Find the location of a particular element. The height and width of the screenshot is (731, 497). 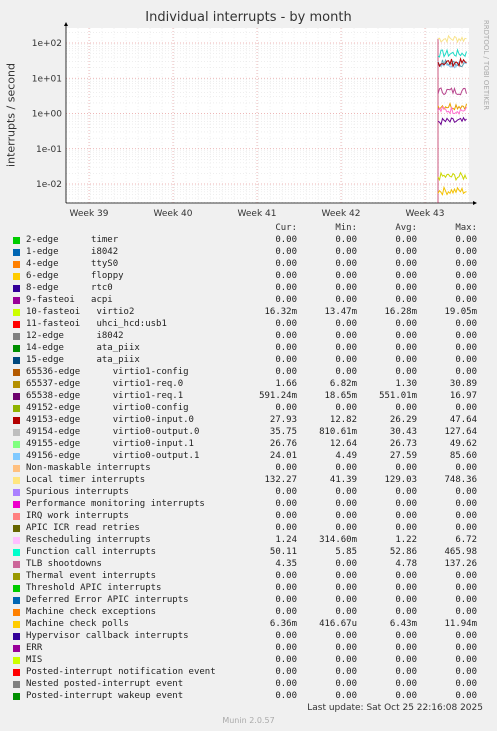

legend-min: 416.67u is located at coordinates (338, 624).